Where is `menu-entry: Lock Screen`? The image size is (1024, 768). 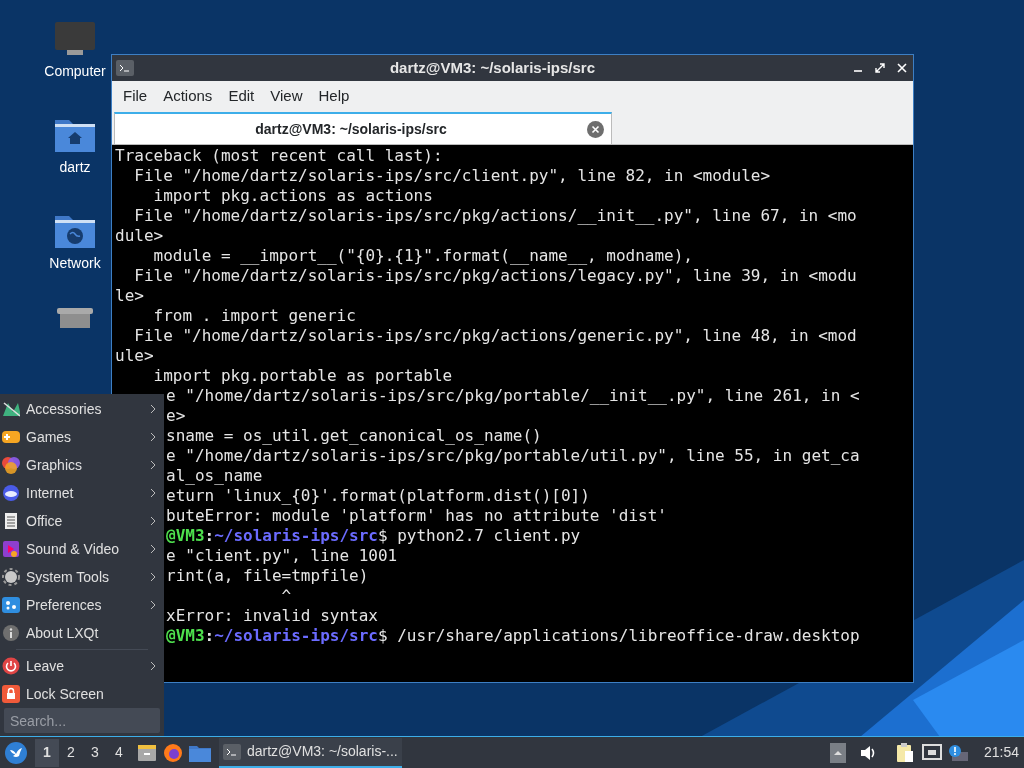
menu-entry: Lock Screen is located at coordinates (82, 694).